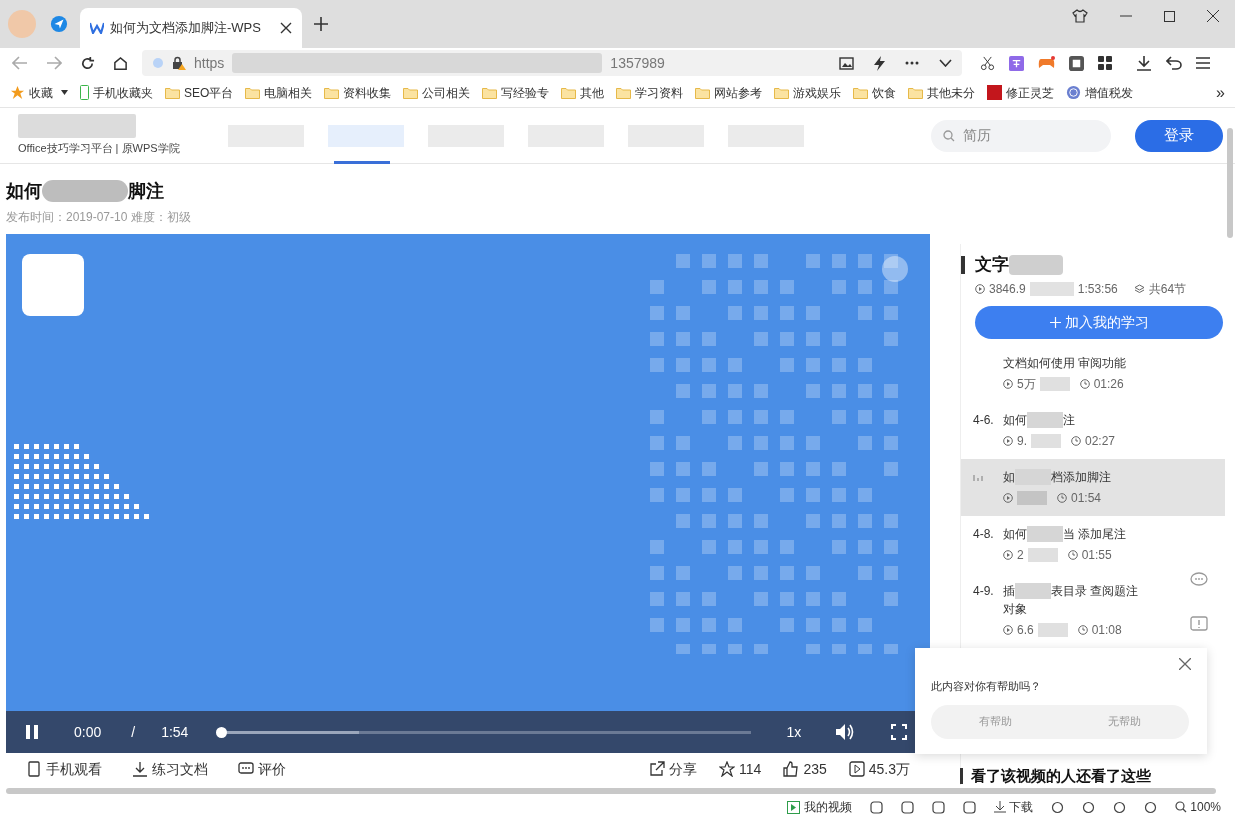 The image size is (1235, 820). What do you see at coordinates (64, 92) in the screenshot?
I see `caret-icon` at bounding box center [64, 92].